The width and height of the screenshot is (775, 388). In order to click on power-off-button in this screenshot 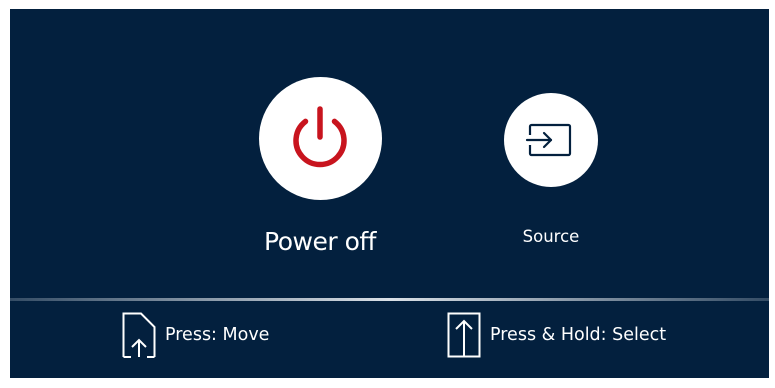, I will do `click(320, 138)`.